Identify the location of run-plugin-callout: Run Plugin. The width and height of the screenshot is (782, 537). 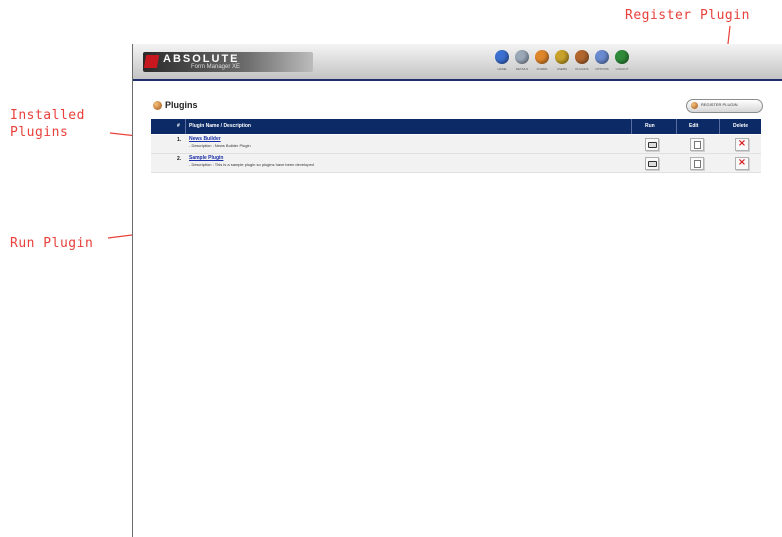
(52, 243).